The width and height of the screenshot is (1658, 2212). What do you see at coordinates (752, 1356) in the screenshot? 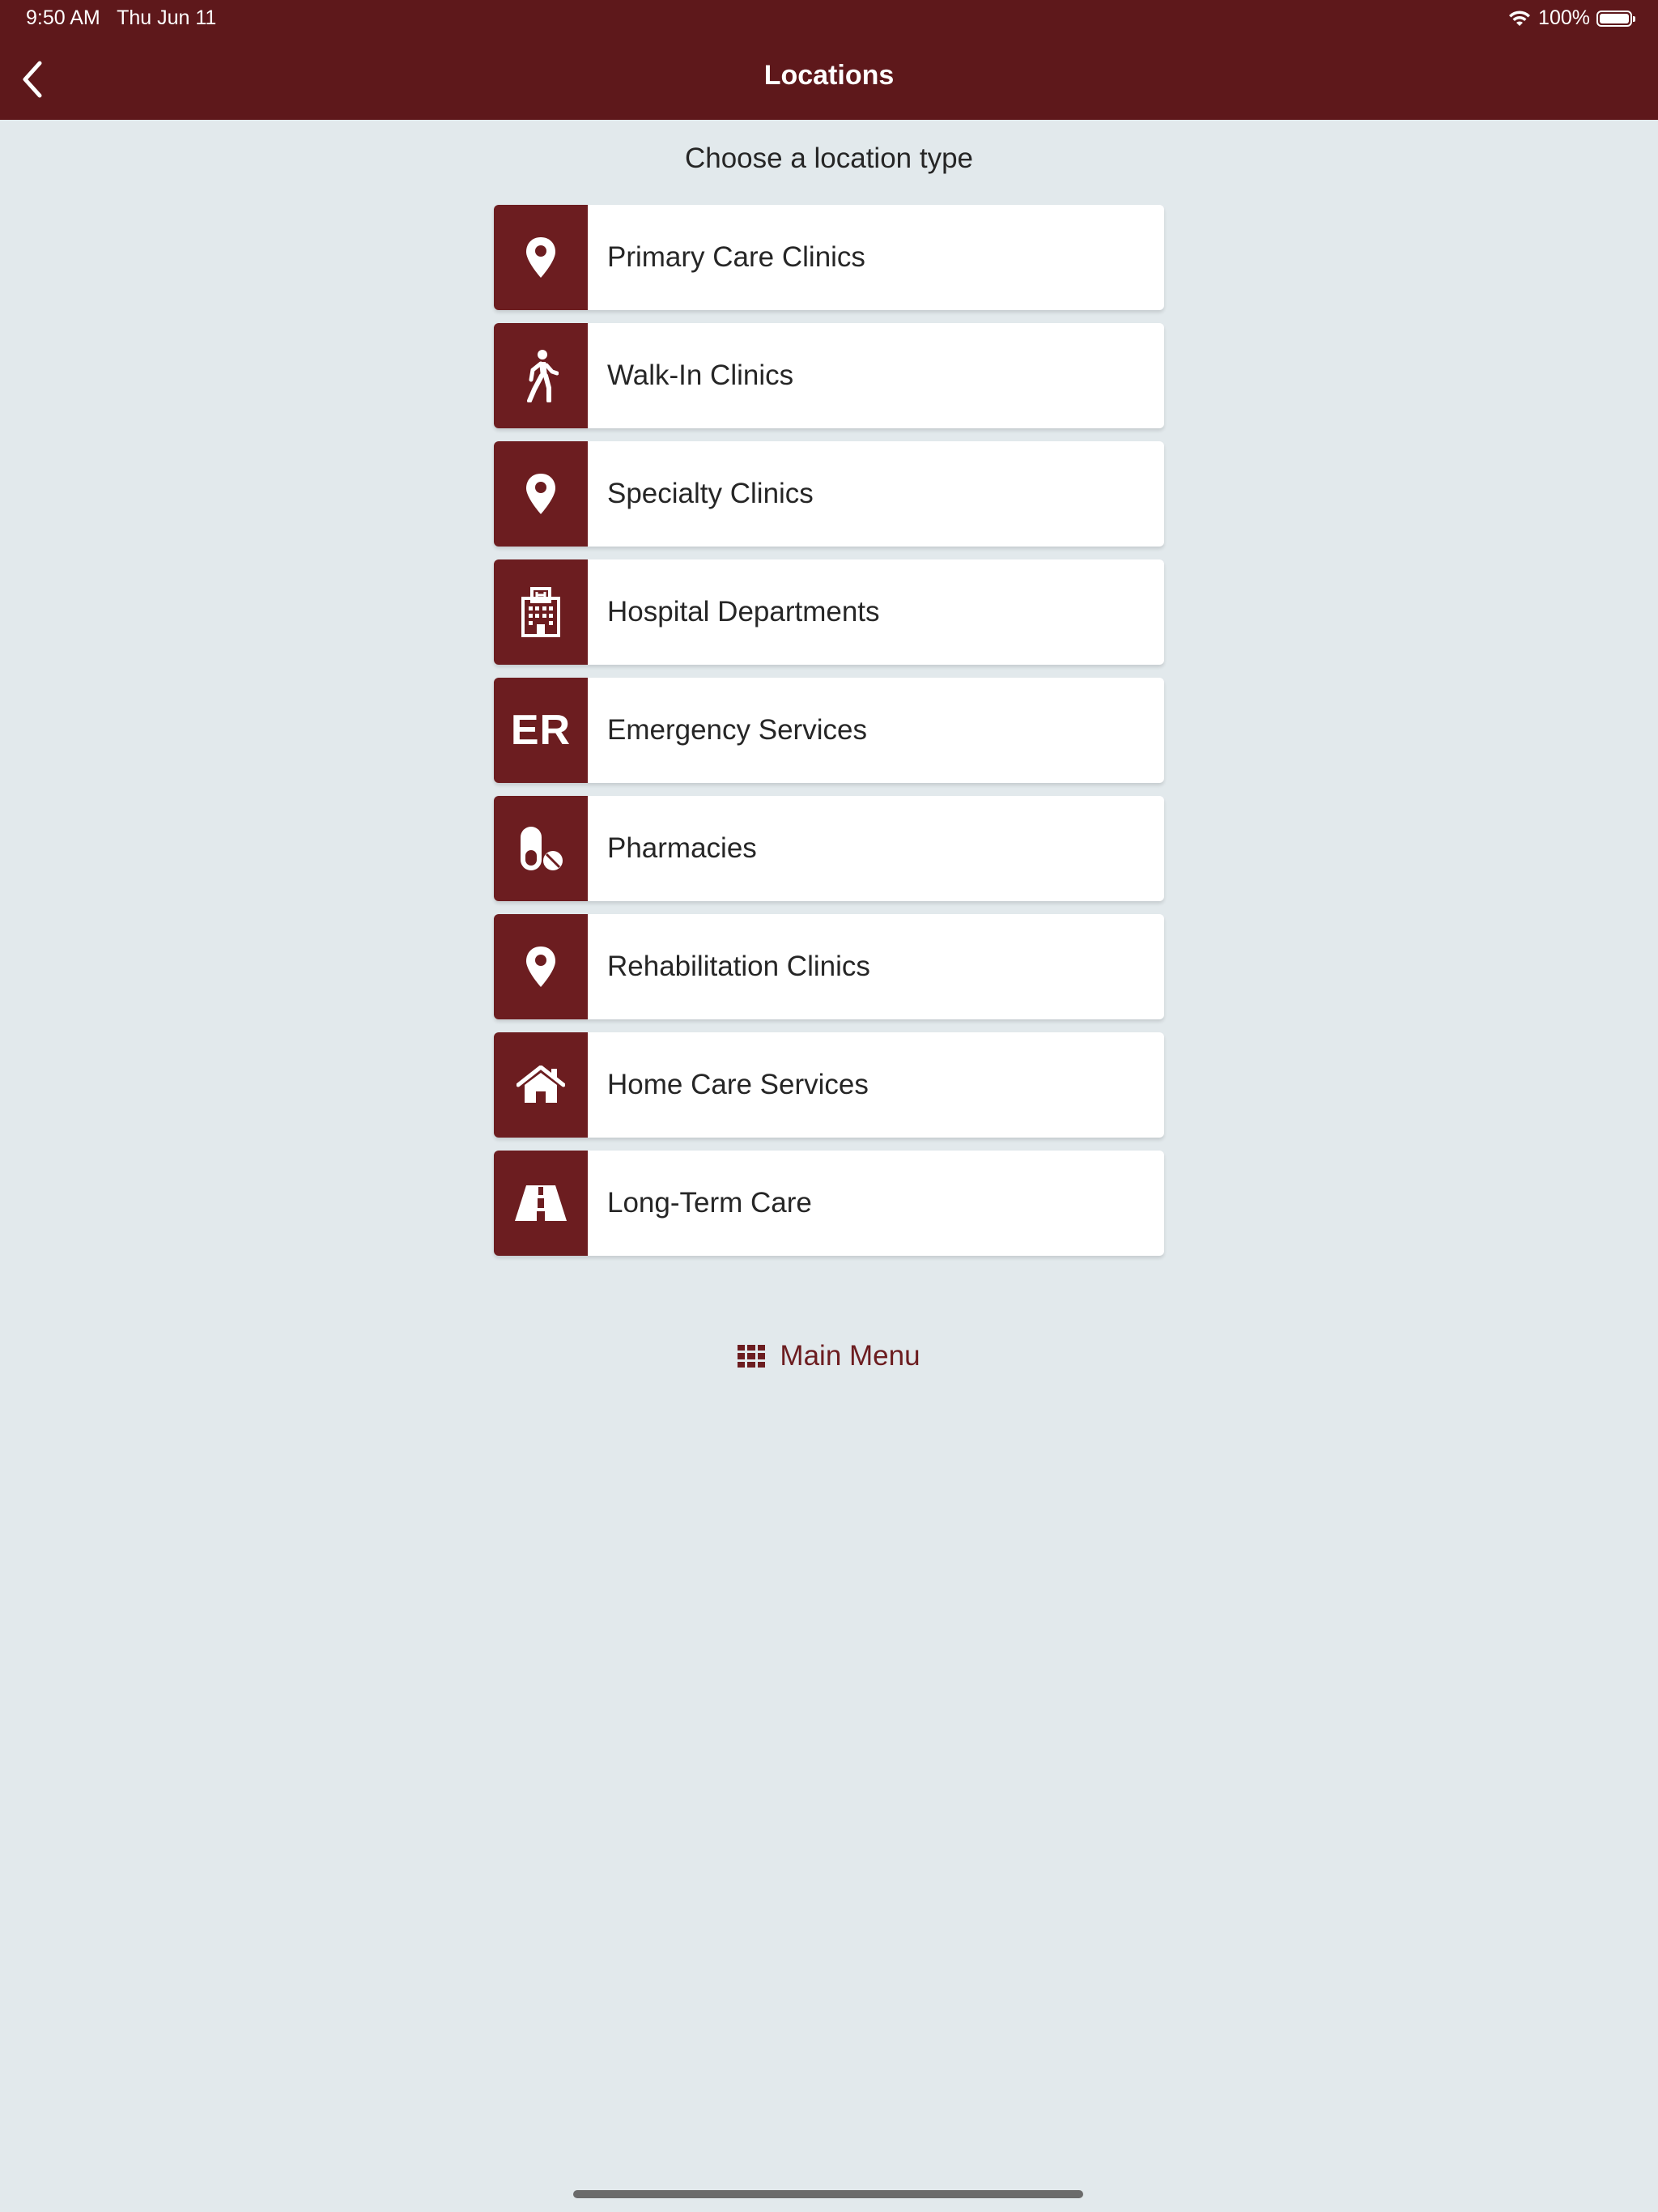
I see `grid-icon` at bounding box center [752, 1356].